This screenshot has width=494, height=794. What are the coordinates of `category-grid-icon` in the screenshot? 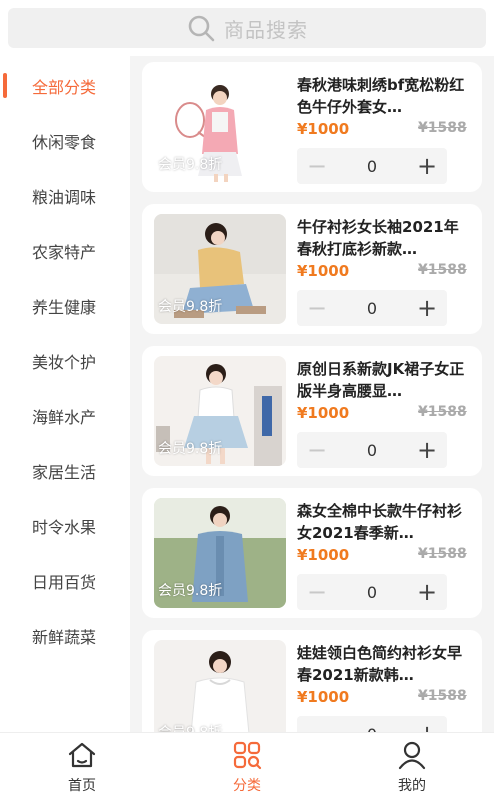 It's located at (247, 755).